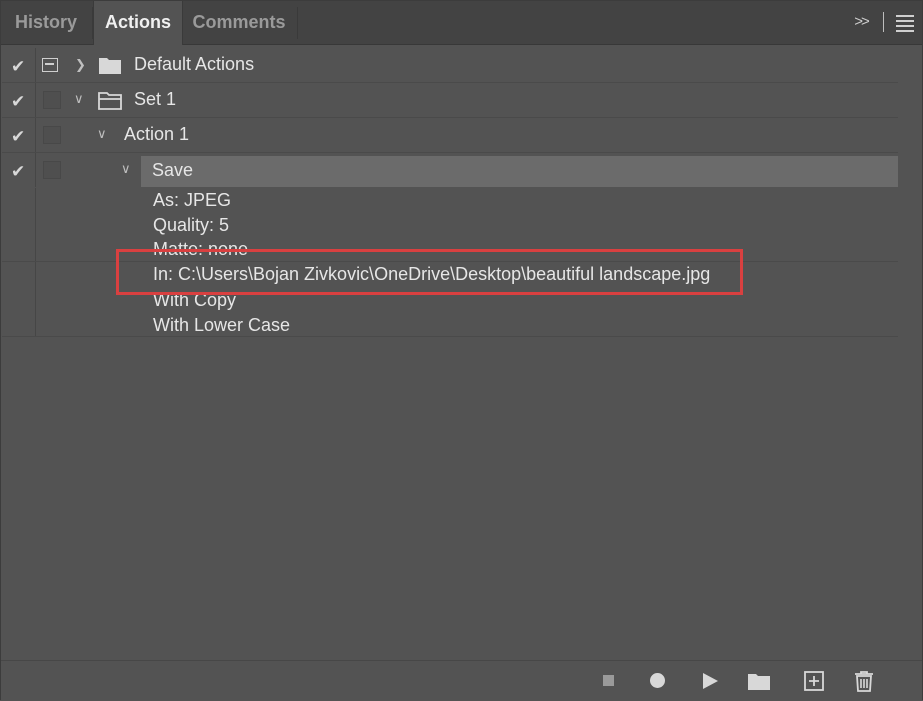 This screenshot has width=923, height=701. I want to click on double-chevron-right-icon: >>, so click(861, 22).